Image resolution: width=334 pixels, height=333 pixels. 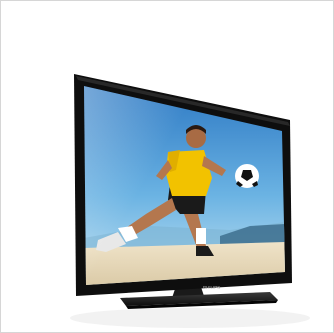 What do you see at coordinates (211, 287) in the screenshot?
I see `brand-logo: PHILIPS` at bounding box center [211, 287].